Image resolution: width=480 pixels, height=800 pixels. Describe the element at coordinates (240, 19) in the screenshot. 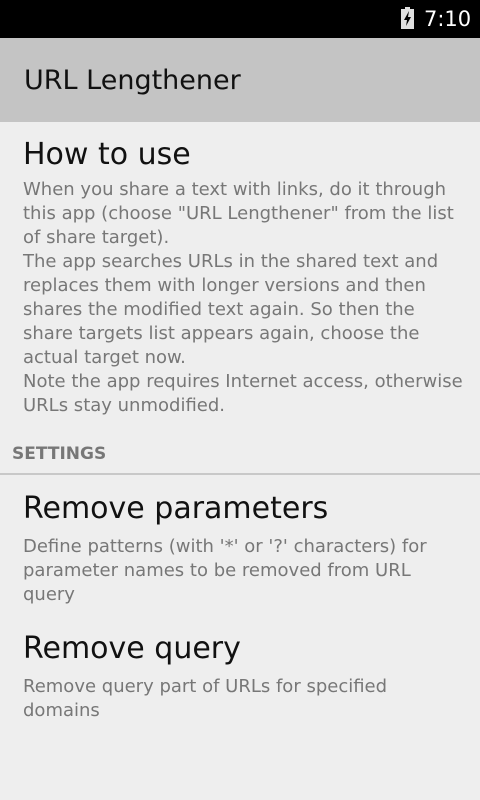

I see `status-bar: 7:10` at that location.